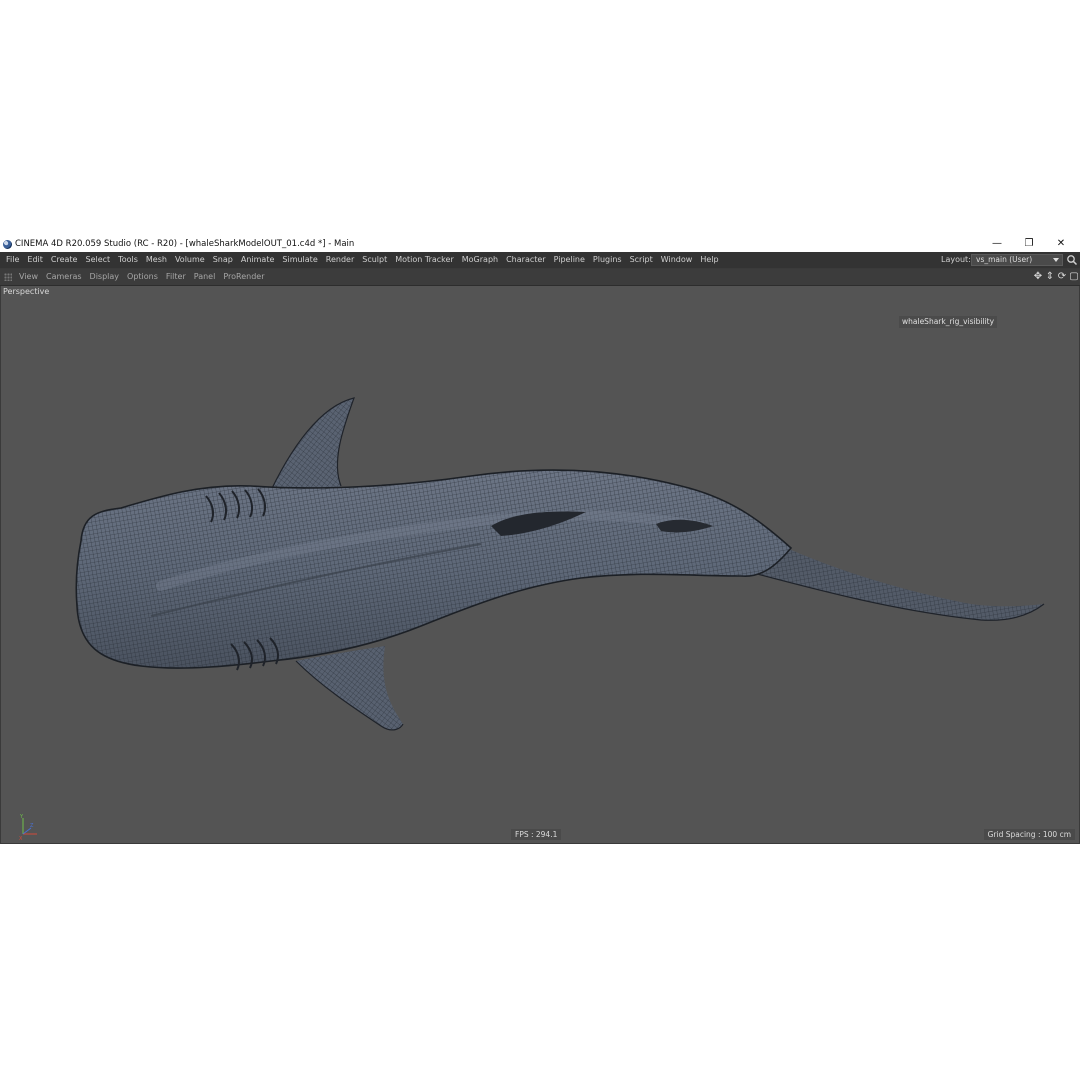 This screenshot has height=1080, width=1080. Describe the element at coordinates (176, 277) in the screenshot. I see `view-menu-filter: Filter` at that location.